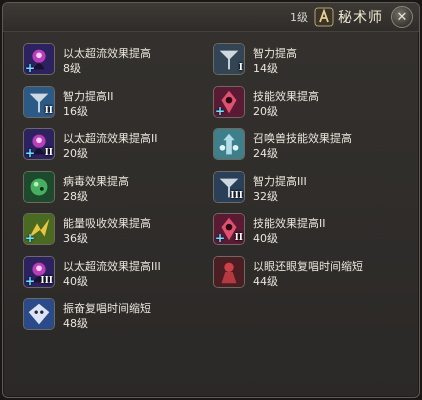 The height and width of the screenshot is (400, 422). Describe the element at coordinates (118, 147) in the screenshot. I see `trait-item: + II 以太超流效果提高II 20级` at that location.